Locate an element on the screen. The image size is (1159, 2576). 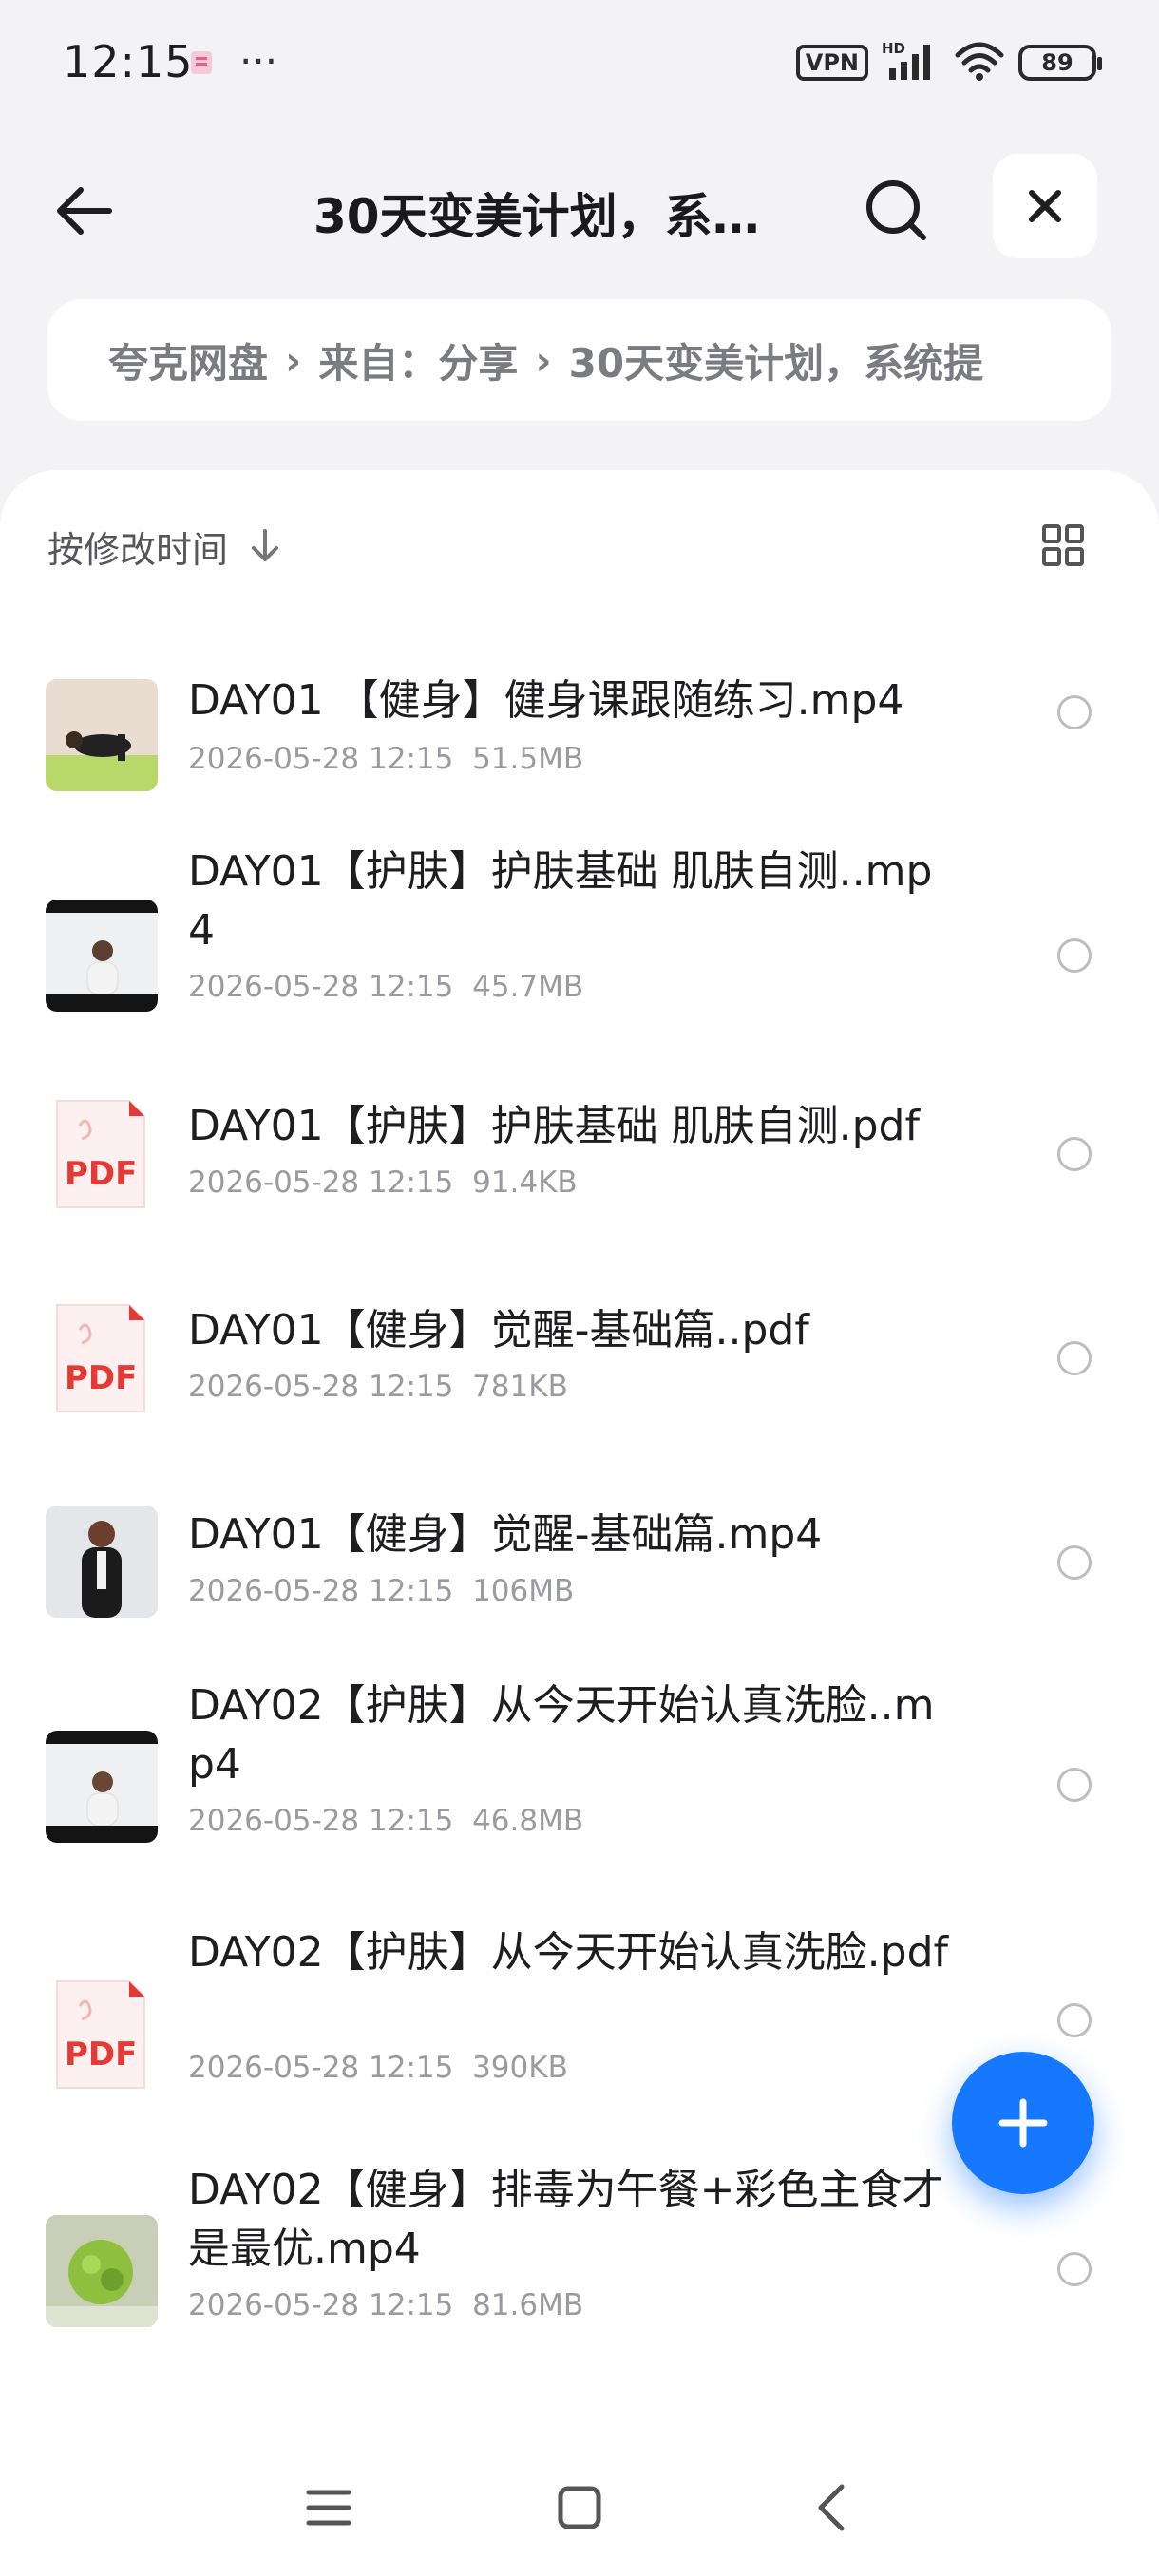
sort-button: 按修改时间 is located at coordinates (164, 546).